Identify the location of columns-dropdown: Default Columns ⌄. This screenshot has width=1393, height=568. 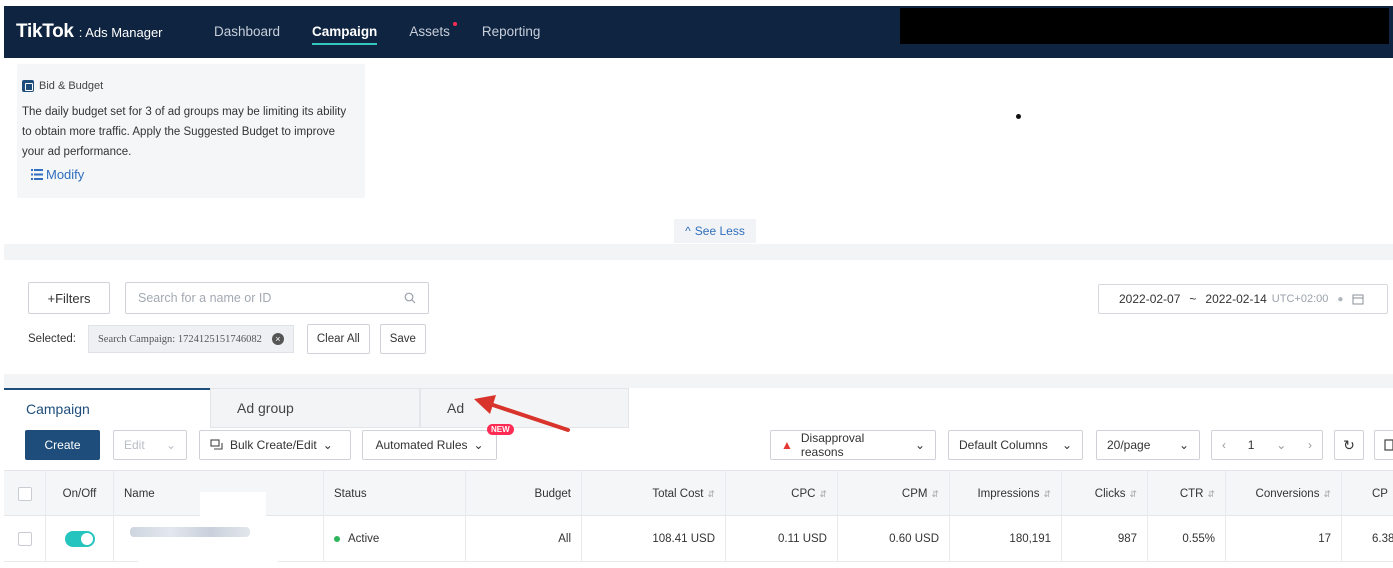
(1015, 445).